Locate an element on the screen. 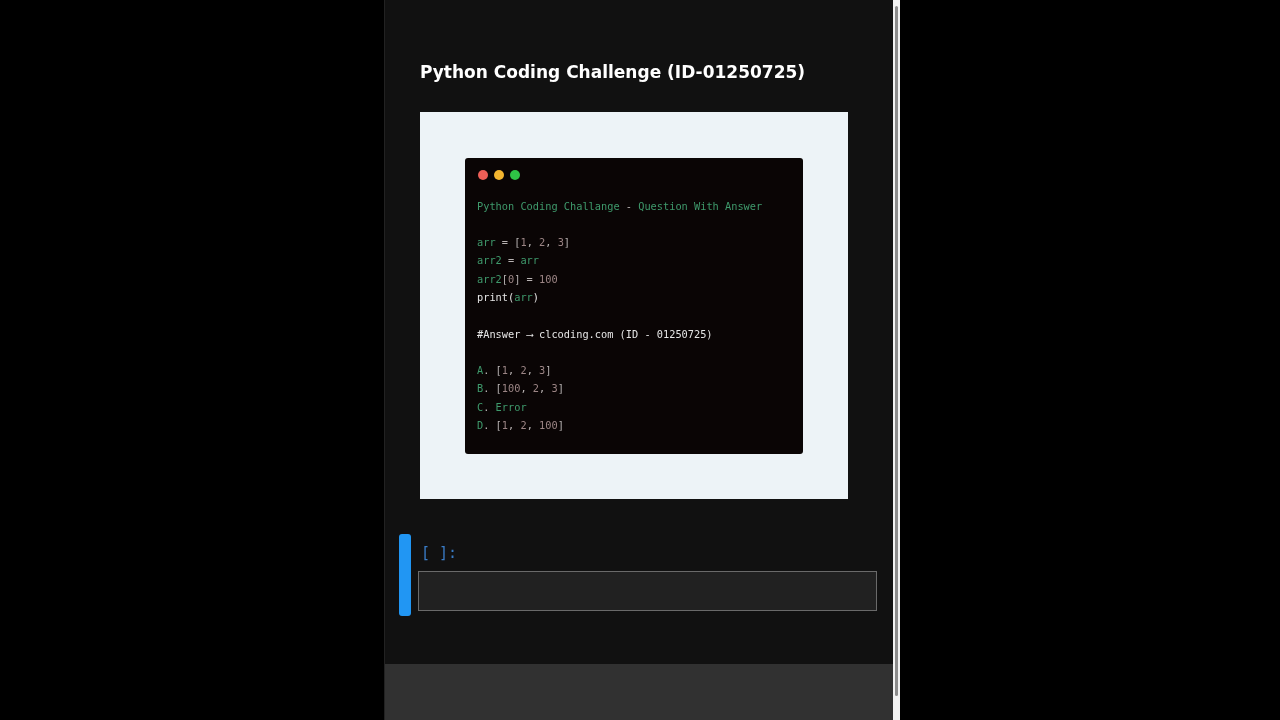 This screenshot has width=1280, height=720. code-line: arr = [1, 2, 3] is located at coordinates (524, 243).